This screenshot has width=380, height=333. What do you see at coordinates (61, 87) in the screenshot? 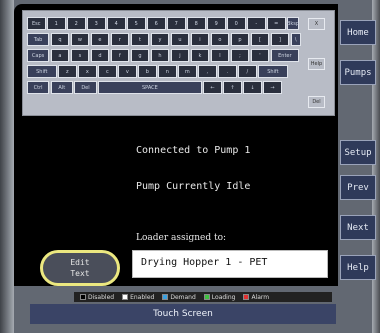
I see `key-alt: Alt` at bounding box center [61, 87].